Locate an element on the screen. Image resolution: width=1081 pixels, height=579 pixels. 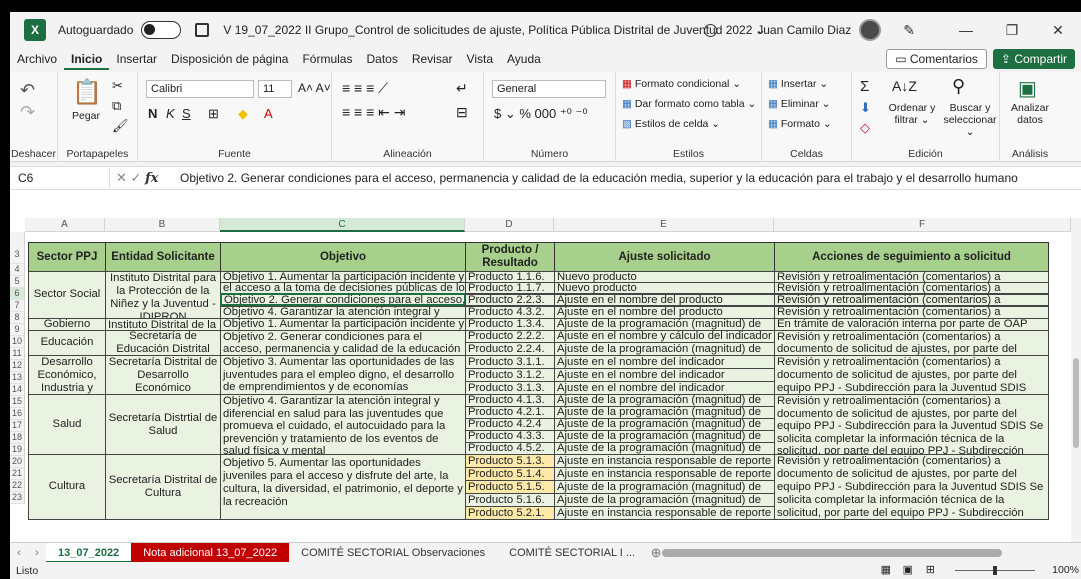
sector-desarrollo: Desarrollo Económico, Industria y is located at coordinates (67, 375).